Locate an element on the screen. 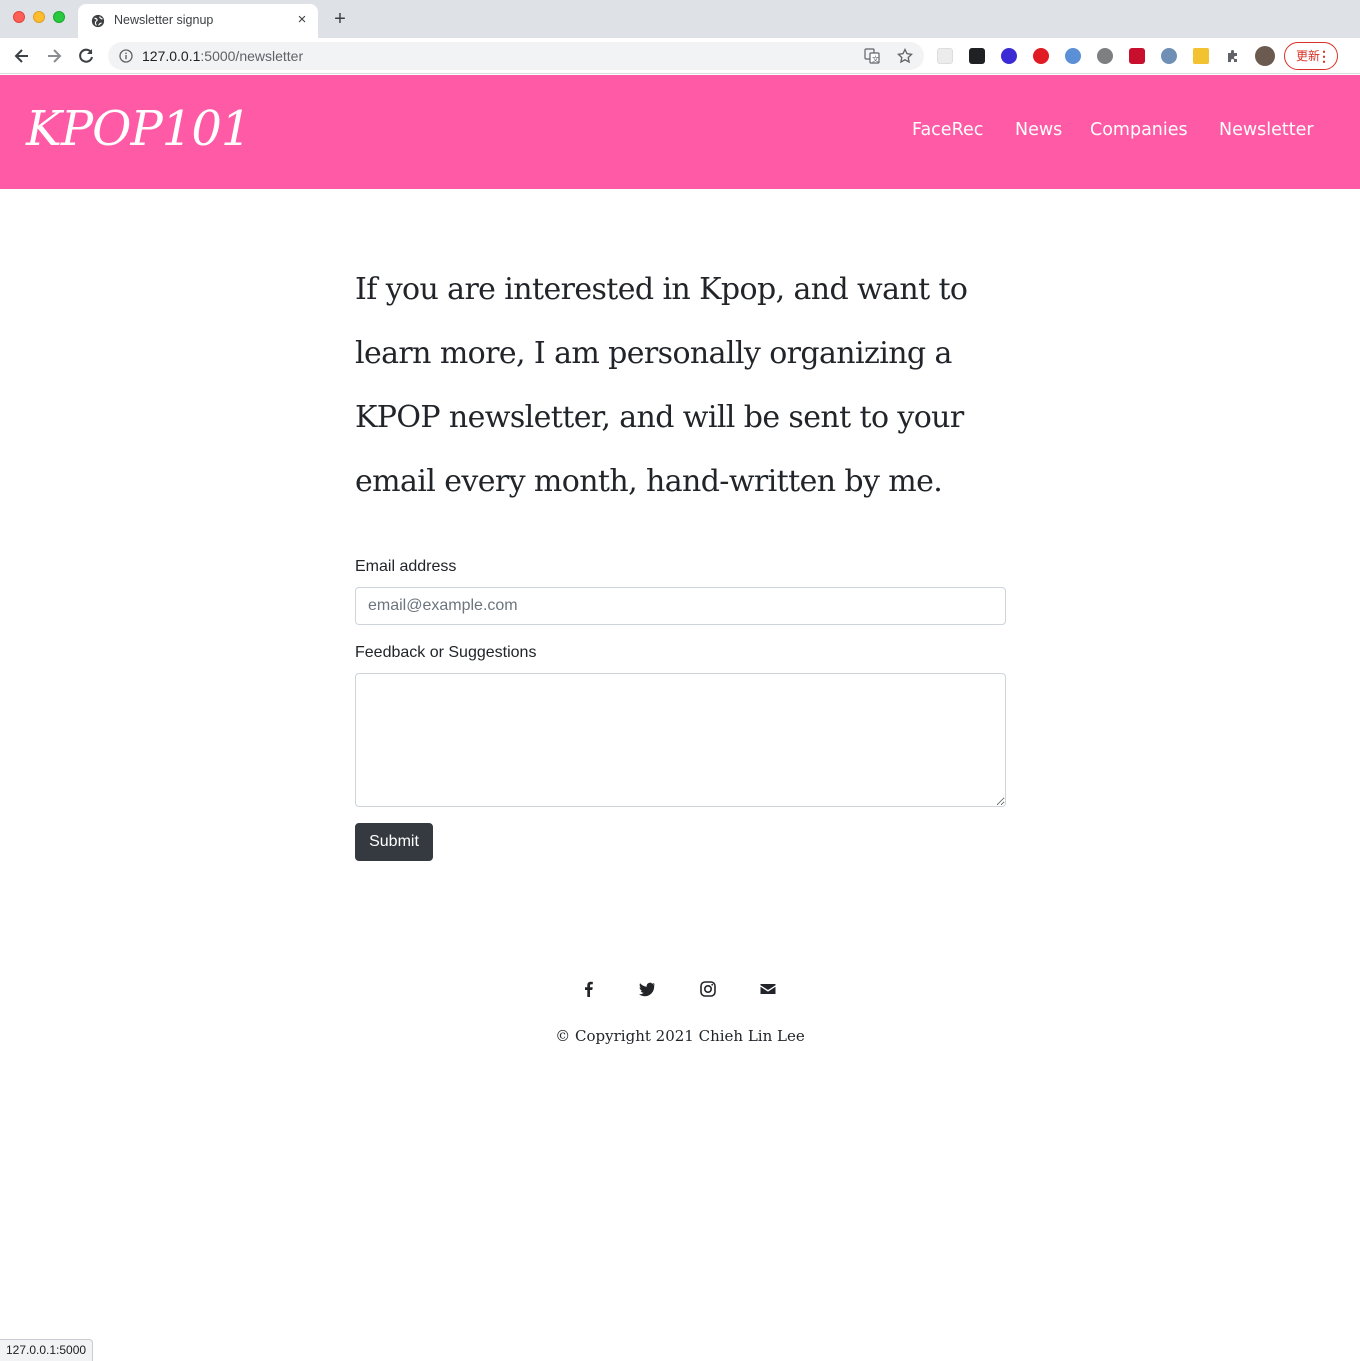 The height and width of the screenshot is (1361, 1360). url-text: 127.0.0.1:5000/newsletter is located at coordinates (222, 56).